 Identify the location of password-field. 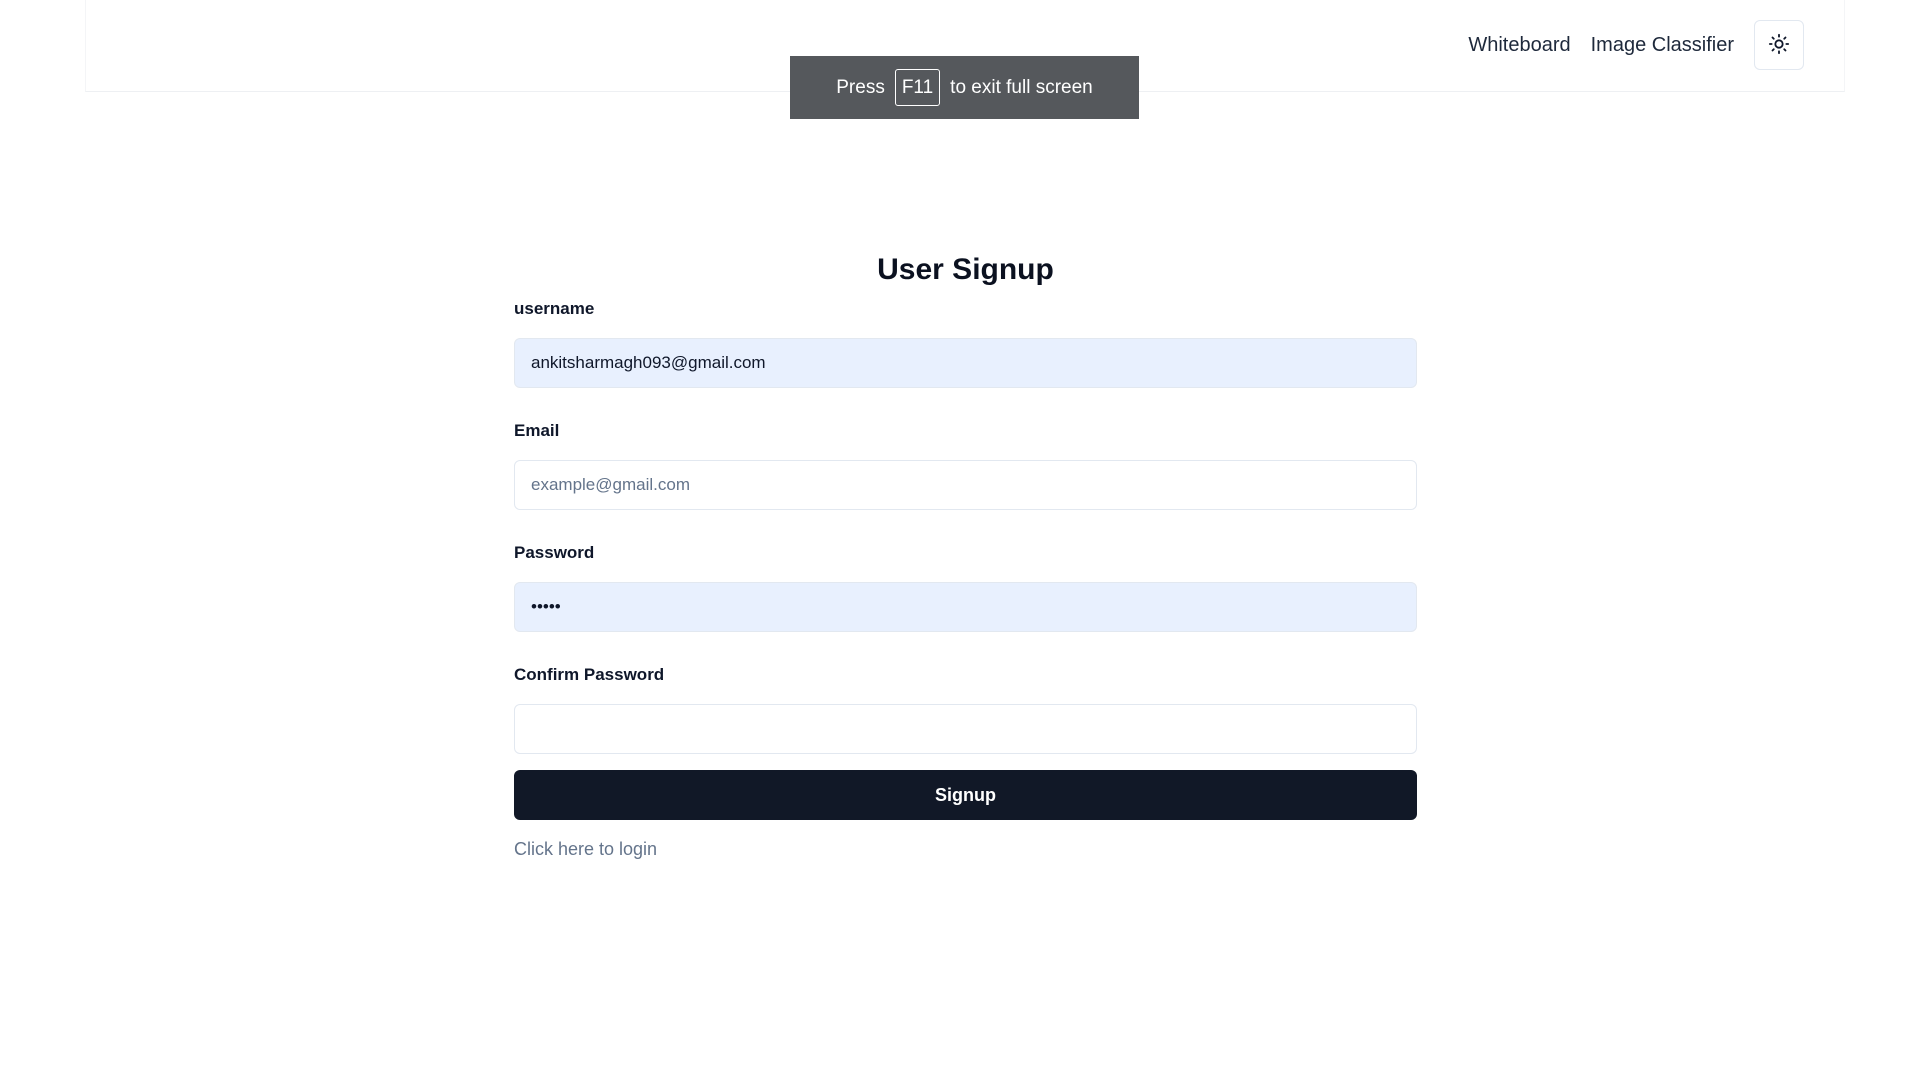
(965, 607).